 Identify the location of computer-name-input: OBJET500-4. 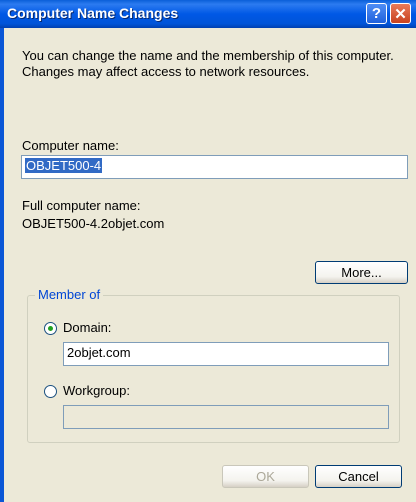
(214, 167).